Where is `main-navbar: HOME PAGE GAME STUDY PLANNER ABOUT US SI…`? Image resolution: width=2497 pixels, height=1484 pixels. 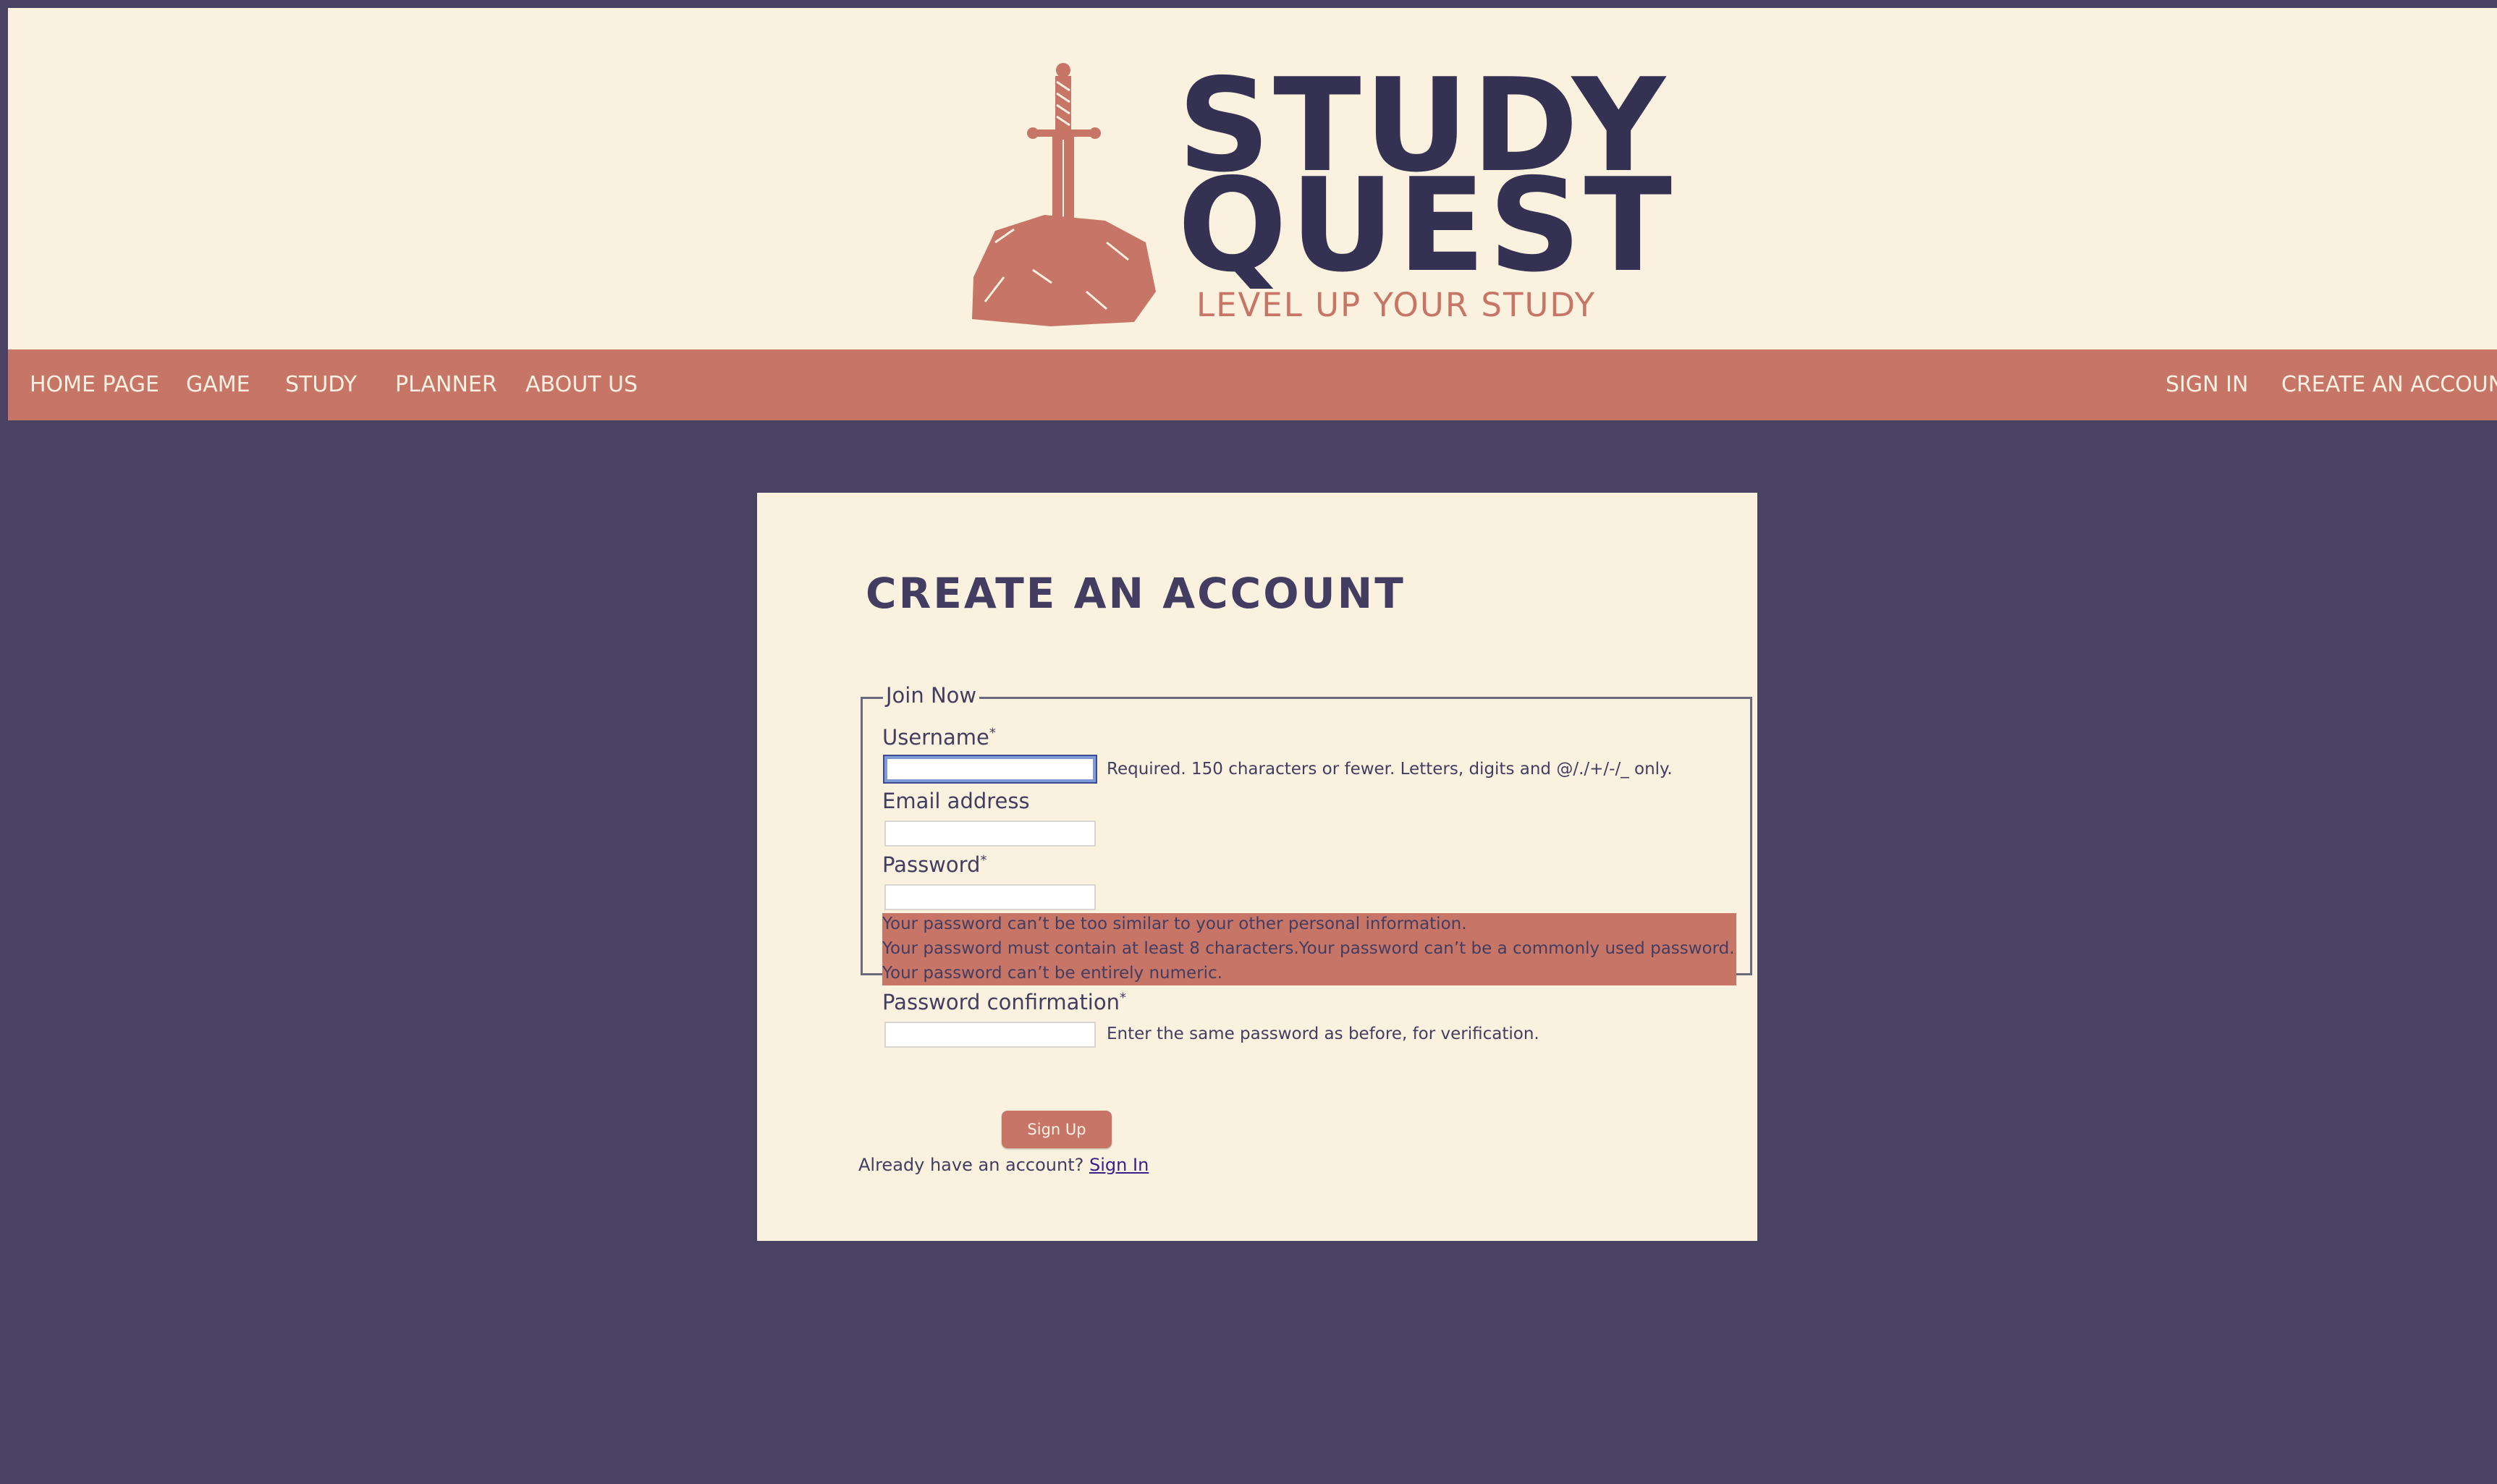
main-navbar: HOME PAGE GAME STUDY PLANNER ABOUT US SI… is located at coordinates (1252, 384).